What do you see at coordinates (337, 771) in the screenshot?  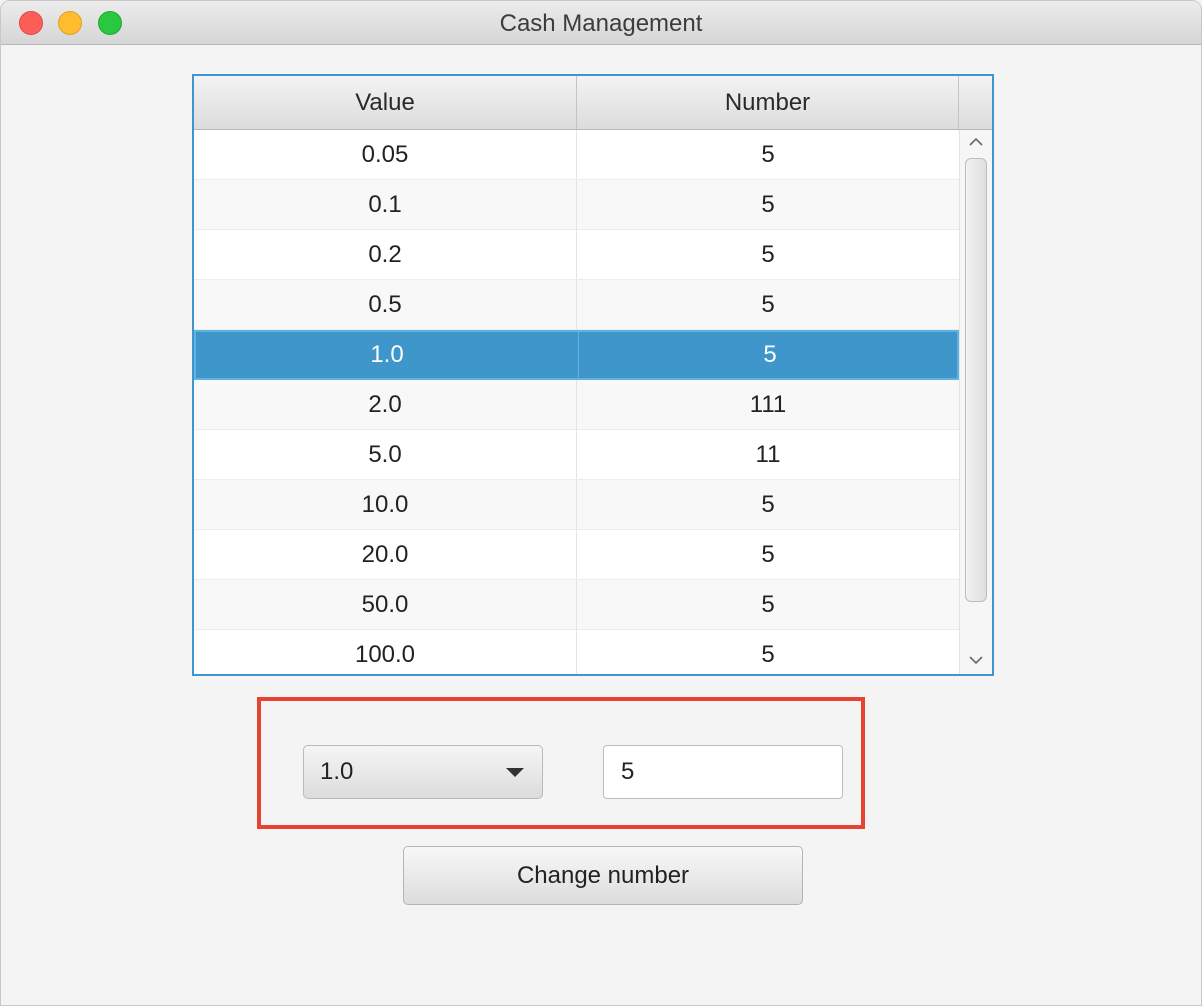 I see `value-dropdown-selected: 1.0` at bounding box center [337, 771].